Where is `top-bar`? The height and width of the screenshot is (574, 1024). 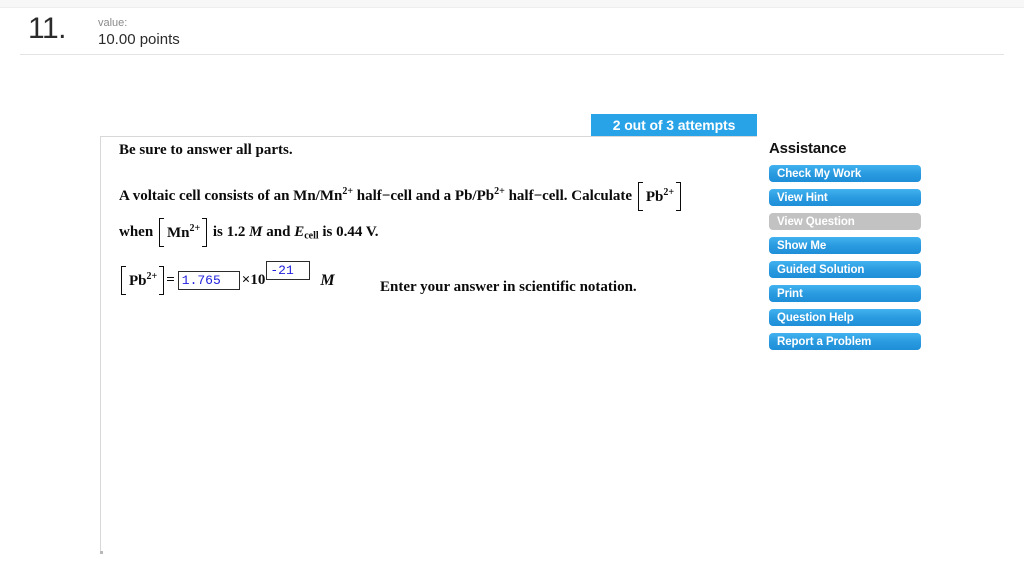 top-bar is located at coordinates (512, 4).